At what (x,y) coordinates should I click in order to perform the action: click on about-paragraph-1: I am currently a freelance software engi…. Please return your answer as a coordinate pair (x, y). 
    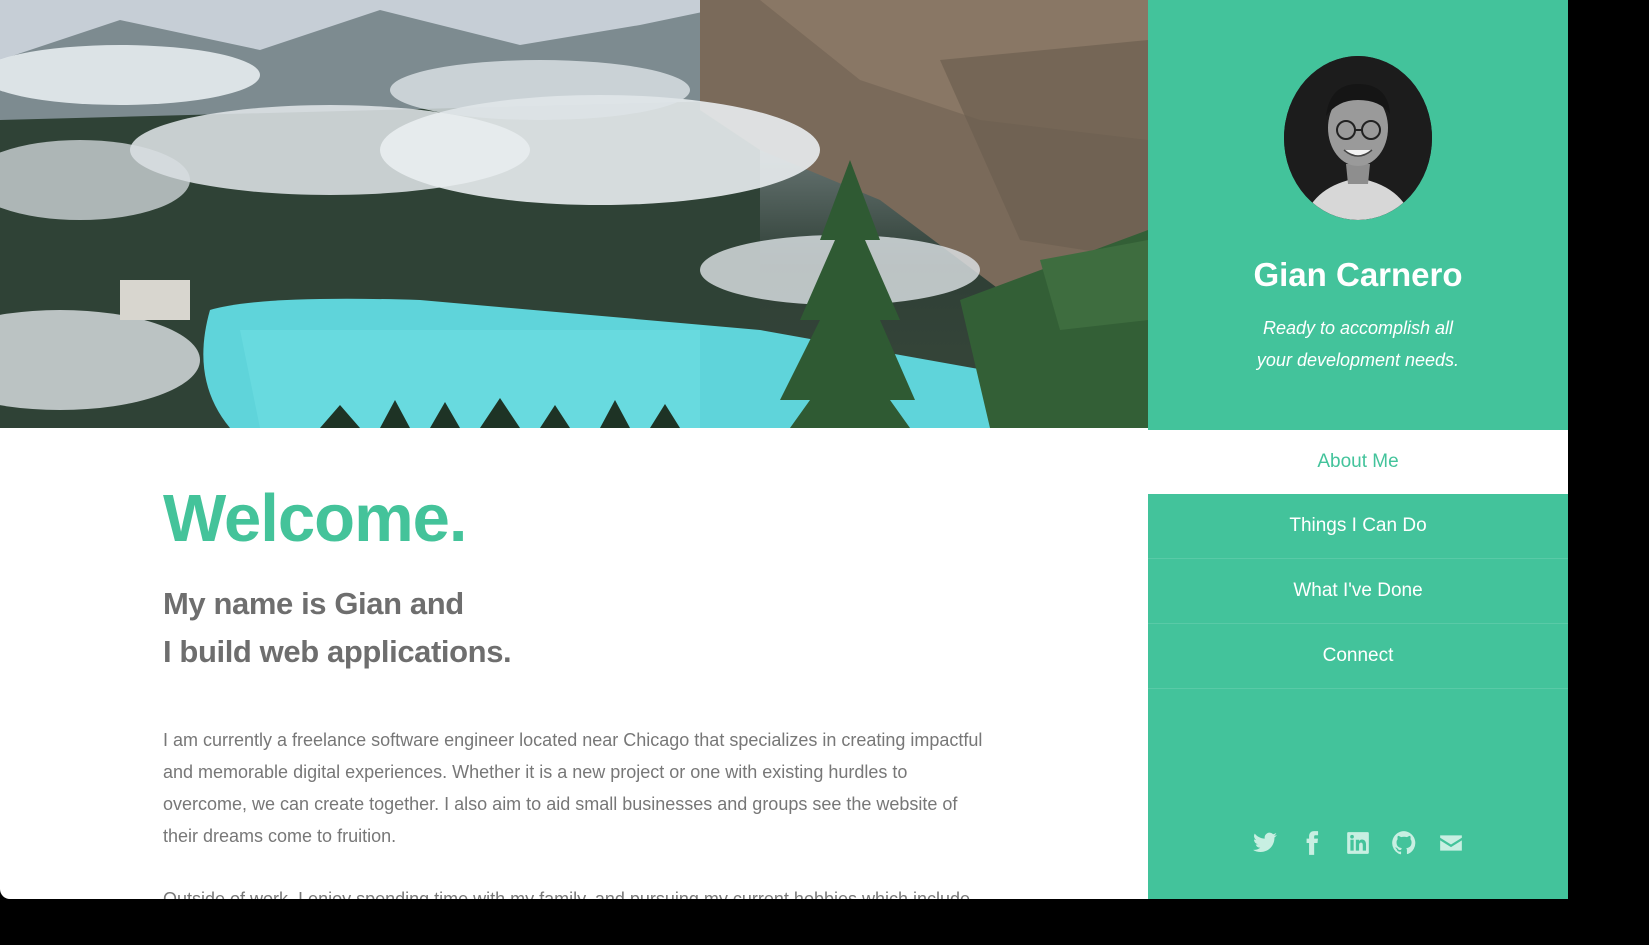
    Looking at the image, I should click on (573, 788).